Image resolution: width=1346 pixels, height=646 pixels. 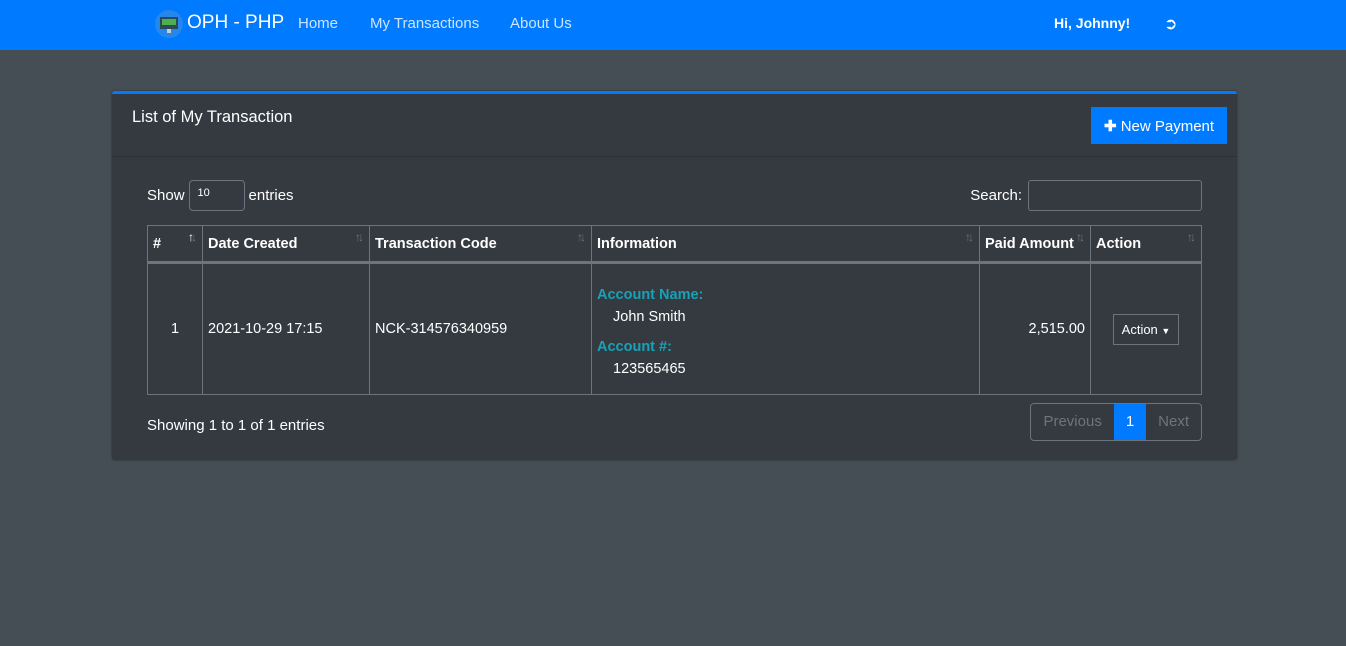 I want to click on sort-asc-icon: ↑↓, so click(x=192, y=237).